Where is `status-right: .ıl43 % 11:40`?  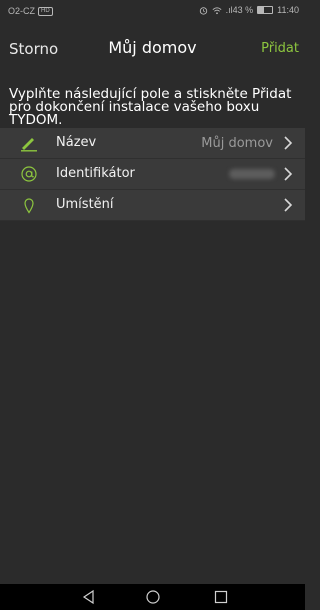 status-right: .ıl43 % 11:40 is located at coordinates (249, 10).